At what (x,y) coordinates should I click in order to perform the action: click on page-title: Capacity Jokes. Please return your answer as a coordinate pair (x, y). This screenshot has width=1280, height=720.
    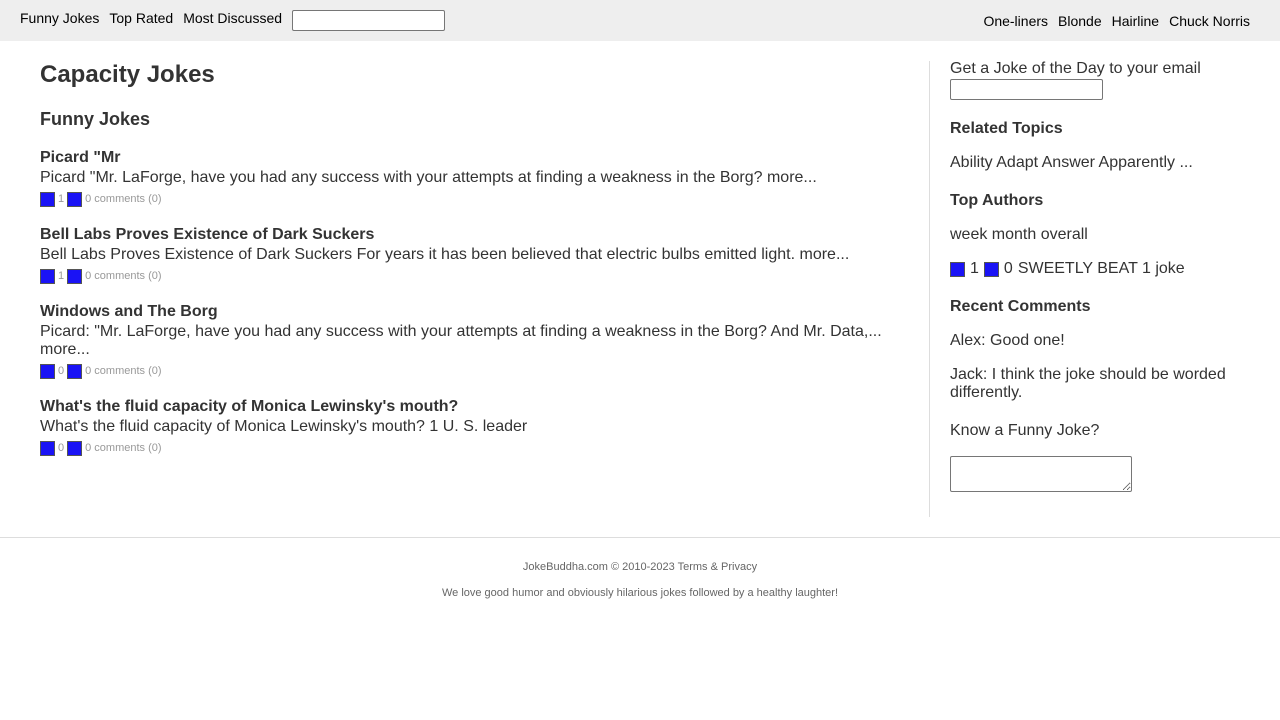
    Looking at the image, I should click on (127, 74).